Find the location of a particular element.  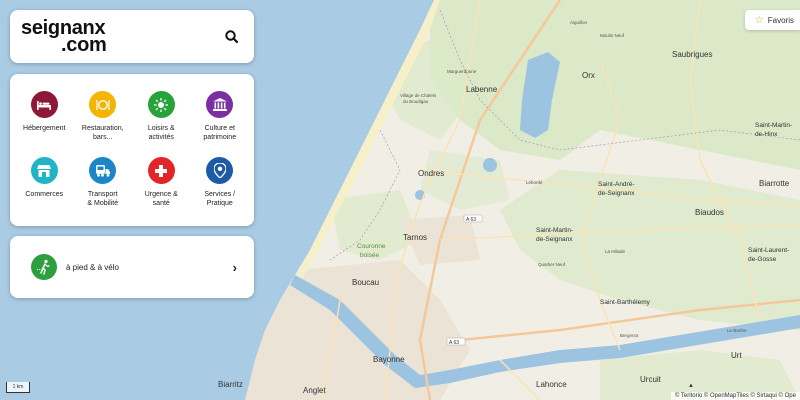

town-boucau: Boucau is located at coordinates (365, 282).